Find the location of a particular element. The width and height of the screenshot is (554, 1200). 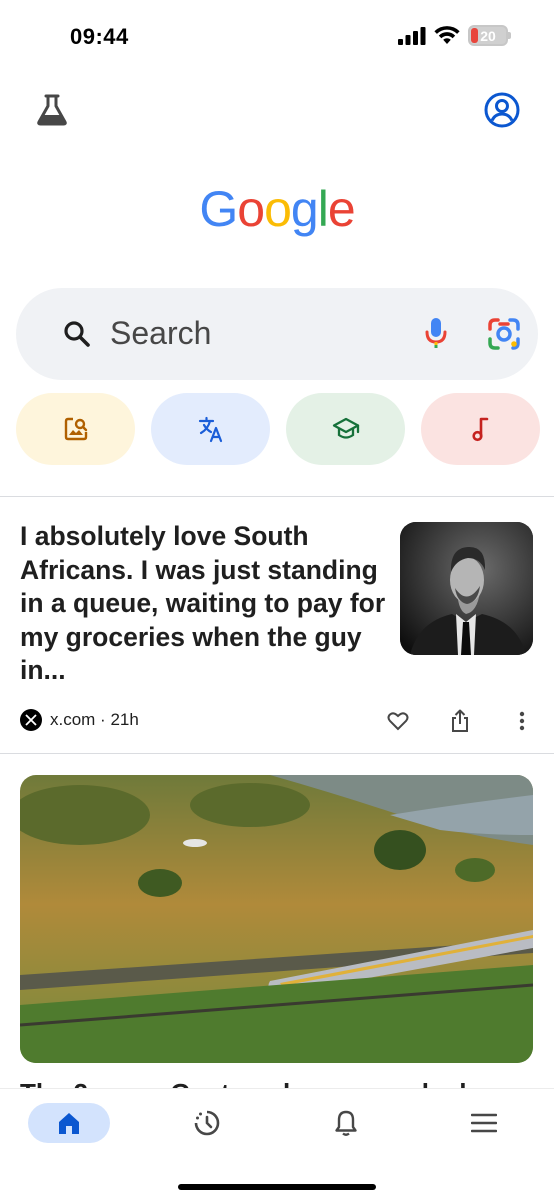

bottom-navigation is located at coordinates (277, 1144).